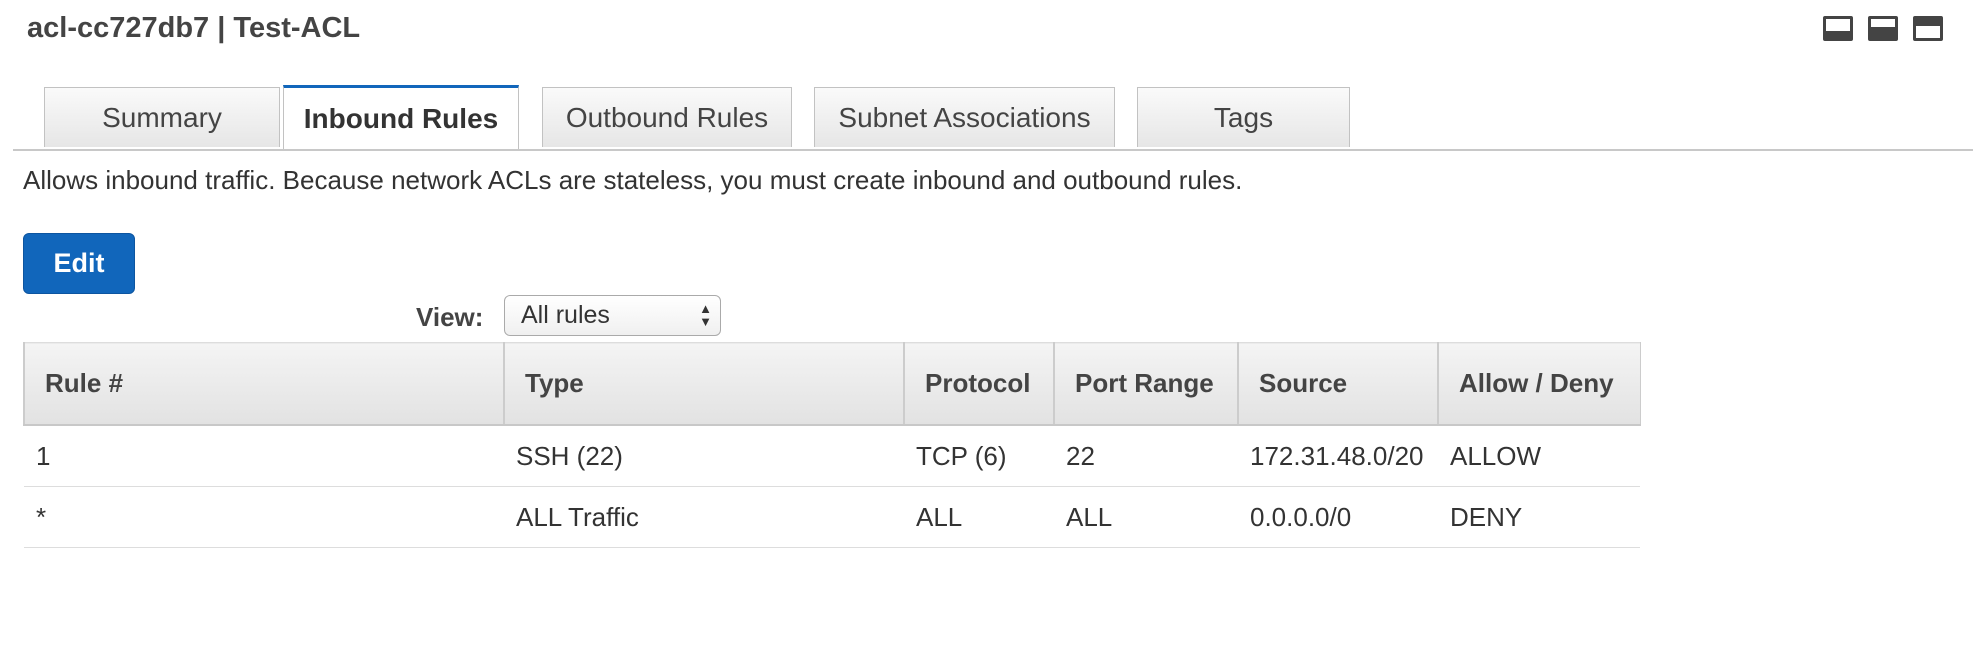  I want to click on cell-protocol: ALL, so click(979, 517).